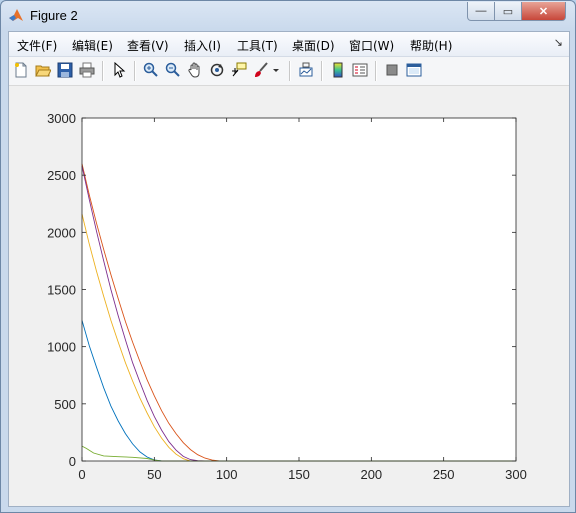  Describe the element at coordinates (54, 15) in the screenshot. I see `window-title: Figure 2` at that location.